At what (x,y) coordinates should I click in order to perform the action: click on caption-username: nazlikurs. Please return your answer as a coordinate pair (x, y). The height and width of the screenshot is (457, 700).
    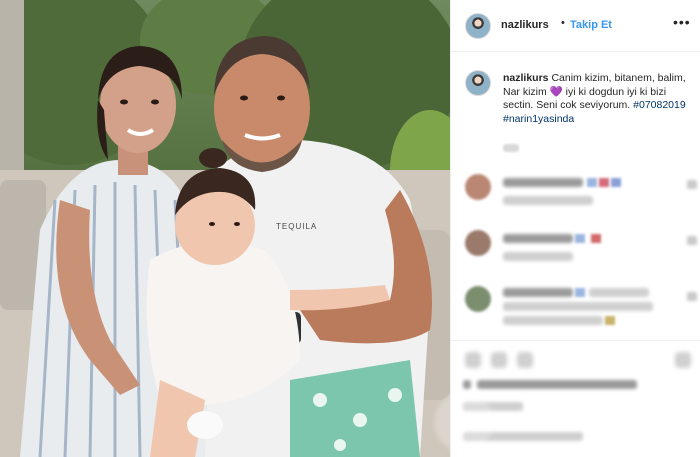
    Looking at the image, I should click on (526, 78).